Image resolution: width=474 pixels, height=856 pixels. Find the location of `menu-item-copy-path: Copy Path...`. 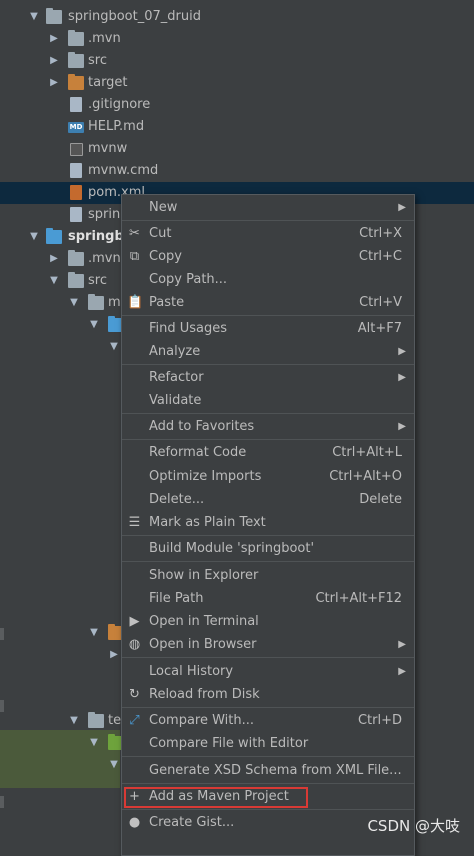

menu-item-copy-path: Copy Path... is located at coordinates (268, 279).